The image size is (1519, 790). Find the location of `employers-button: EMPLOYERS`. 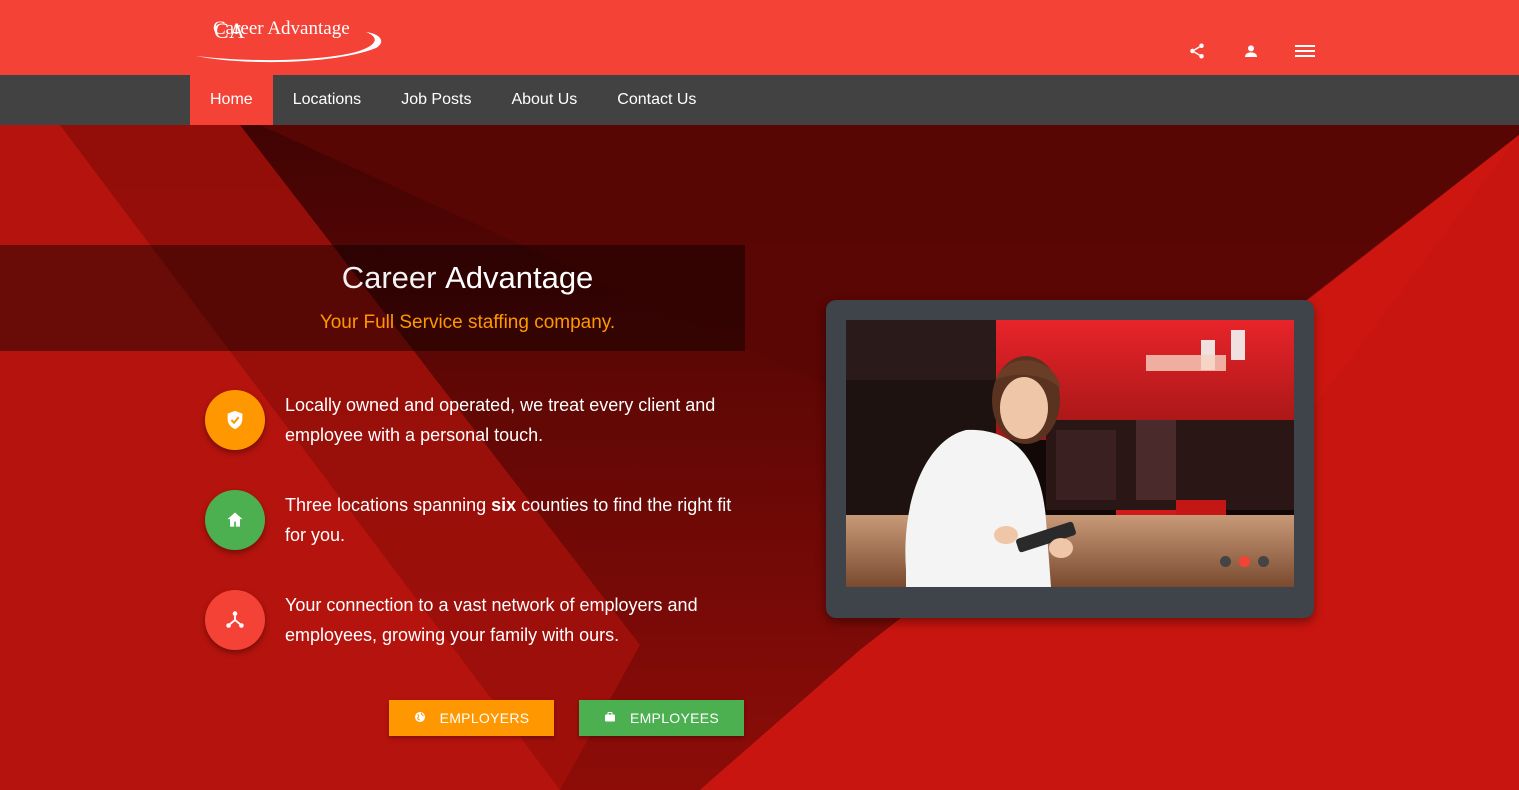

employers-button: EMPLOYERS is located at coordinates (471, 718).